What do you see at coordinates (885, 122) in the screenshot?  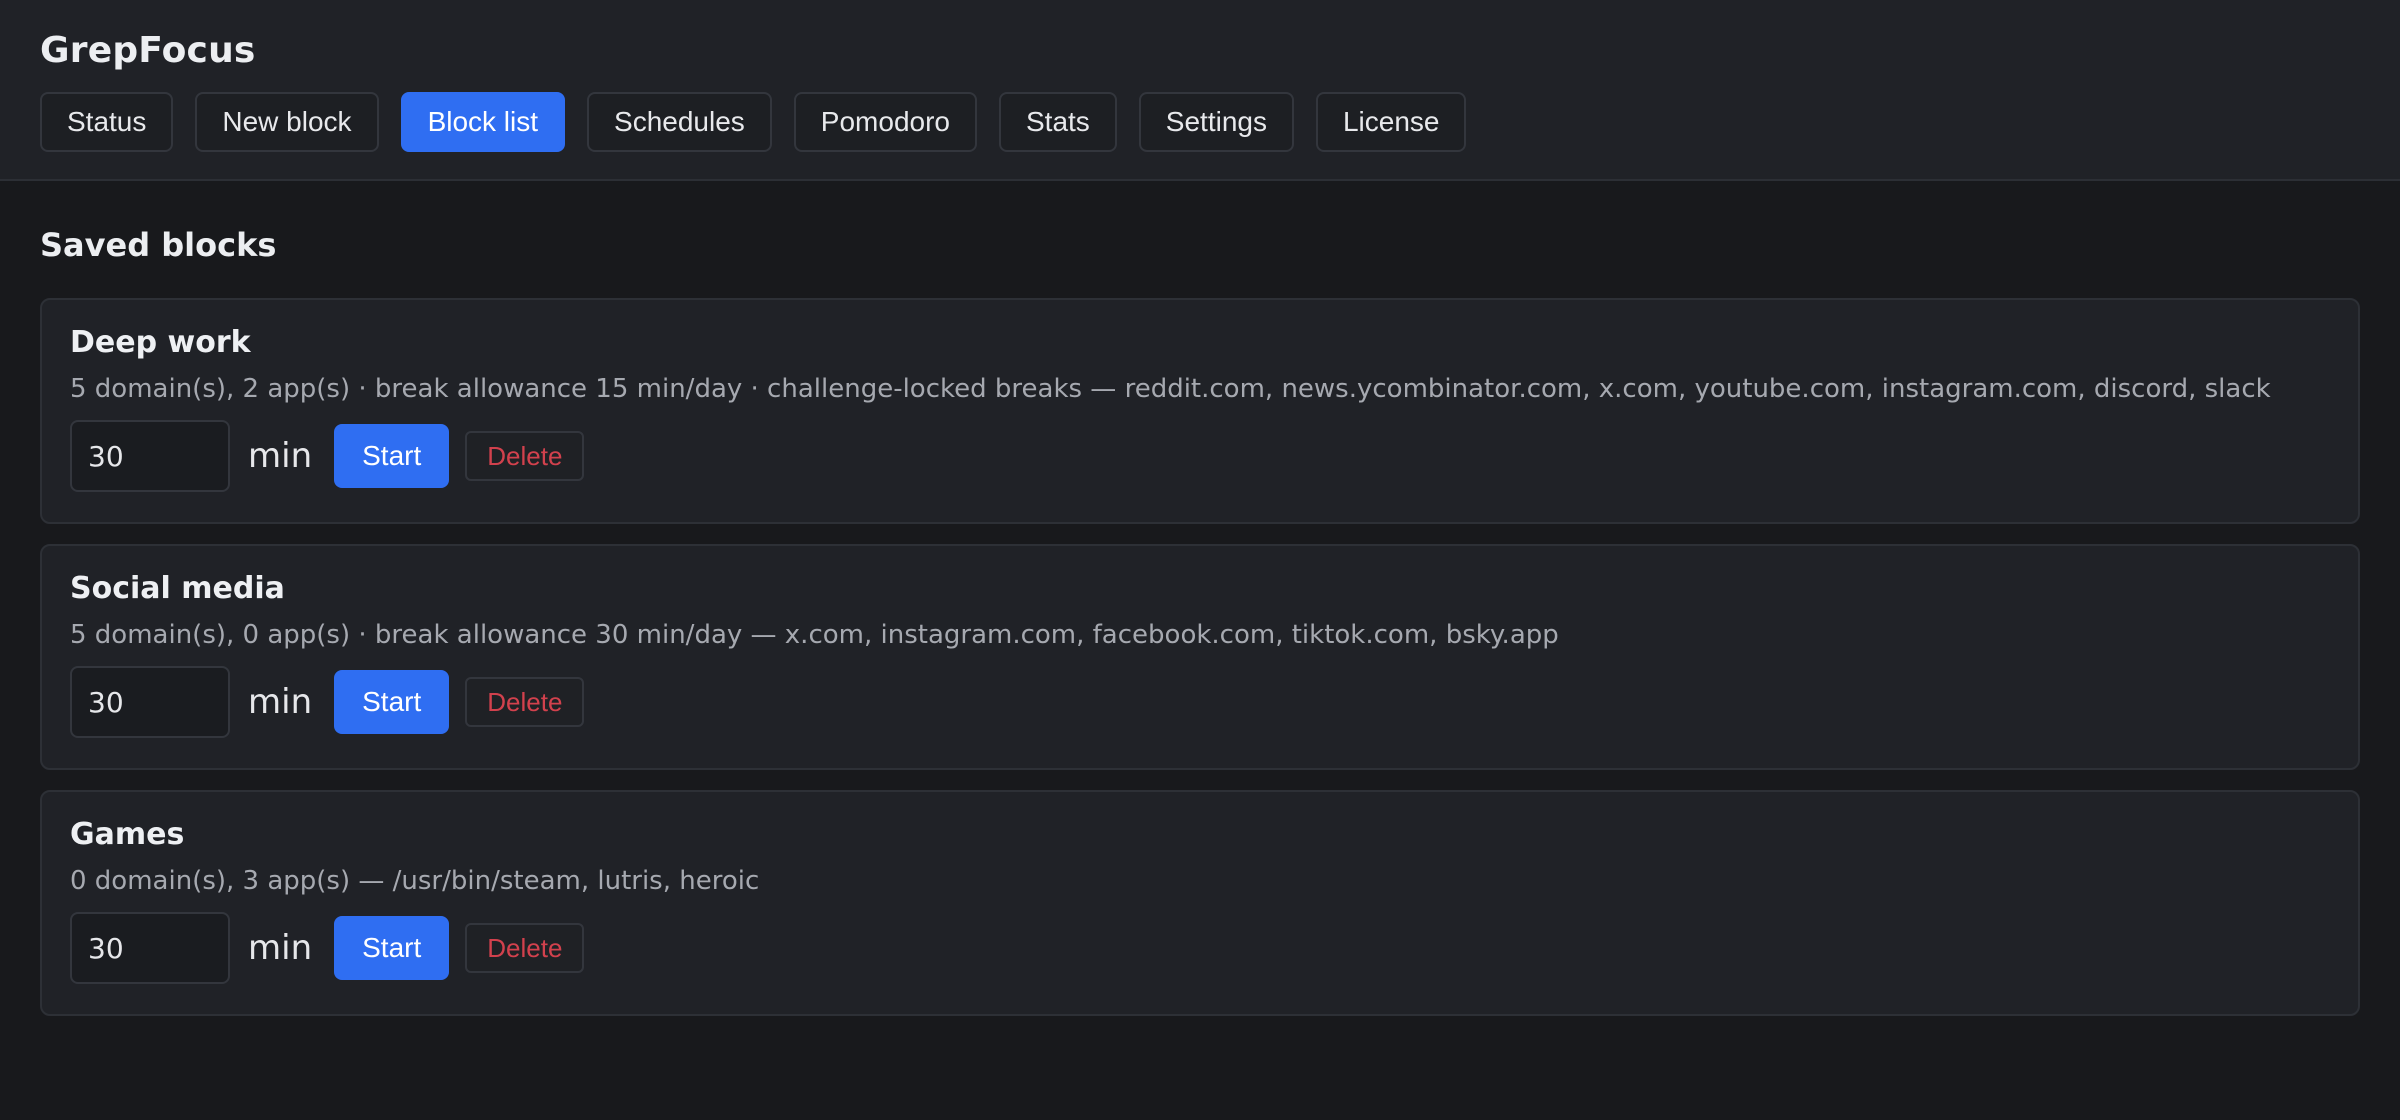 I see `tab-pomodoro: Pomodoro` at bounding box center [885, 122].